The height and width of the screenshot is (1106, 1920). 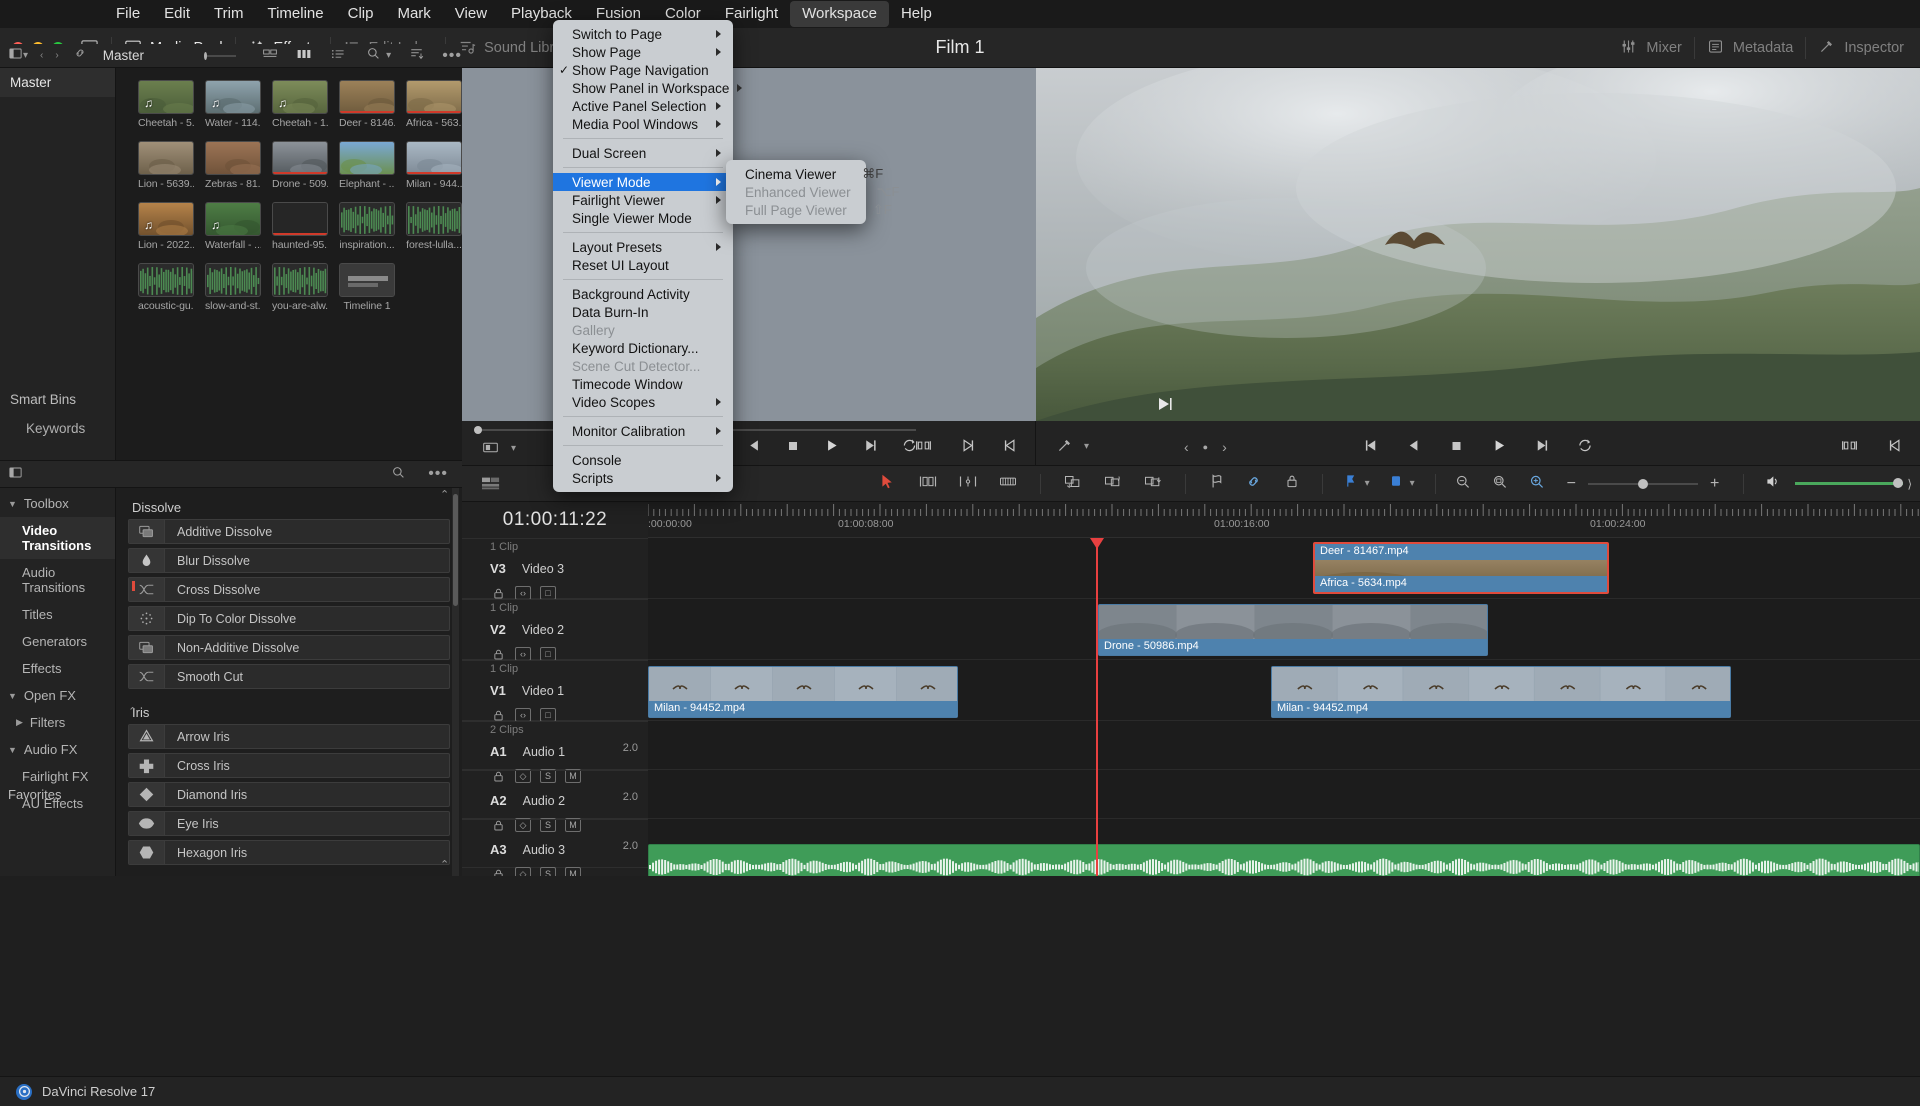 I want to click on effects-tree-item-video-transitions: Video Transitions, so click(x=57, y=538).